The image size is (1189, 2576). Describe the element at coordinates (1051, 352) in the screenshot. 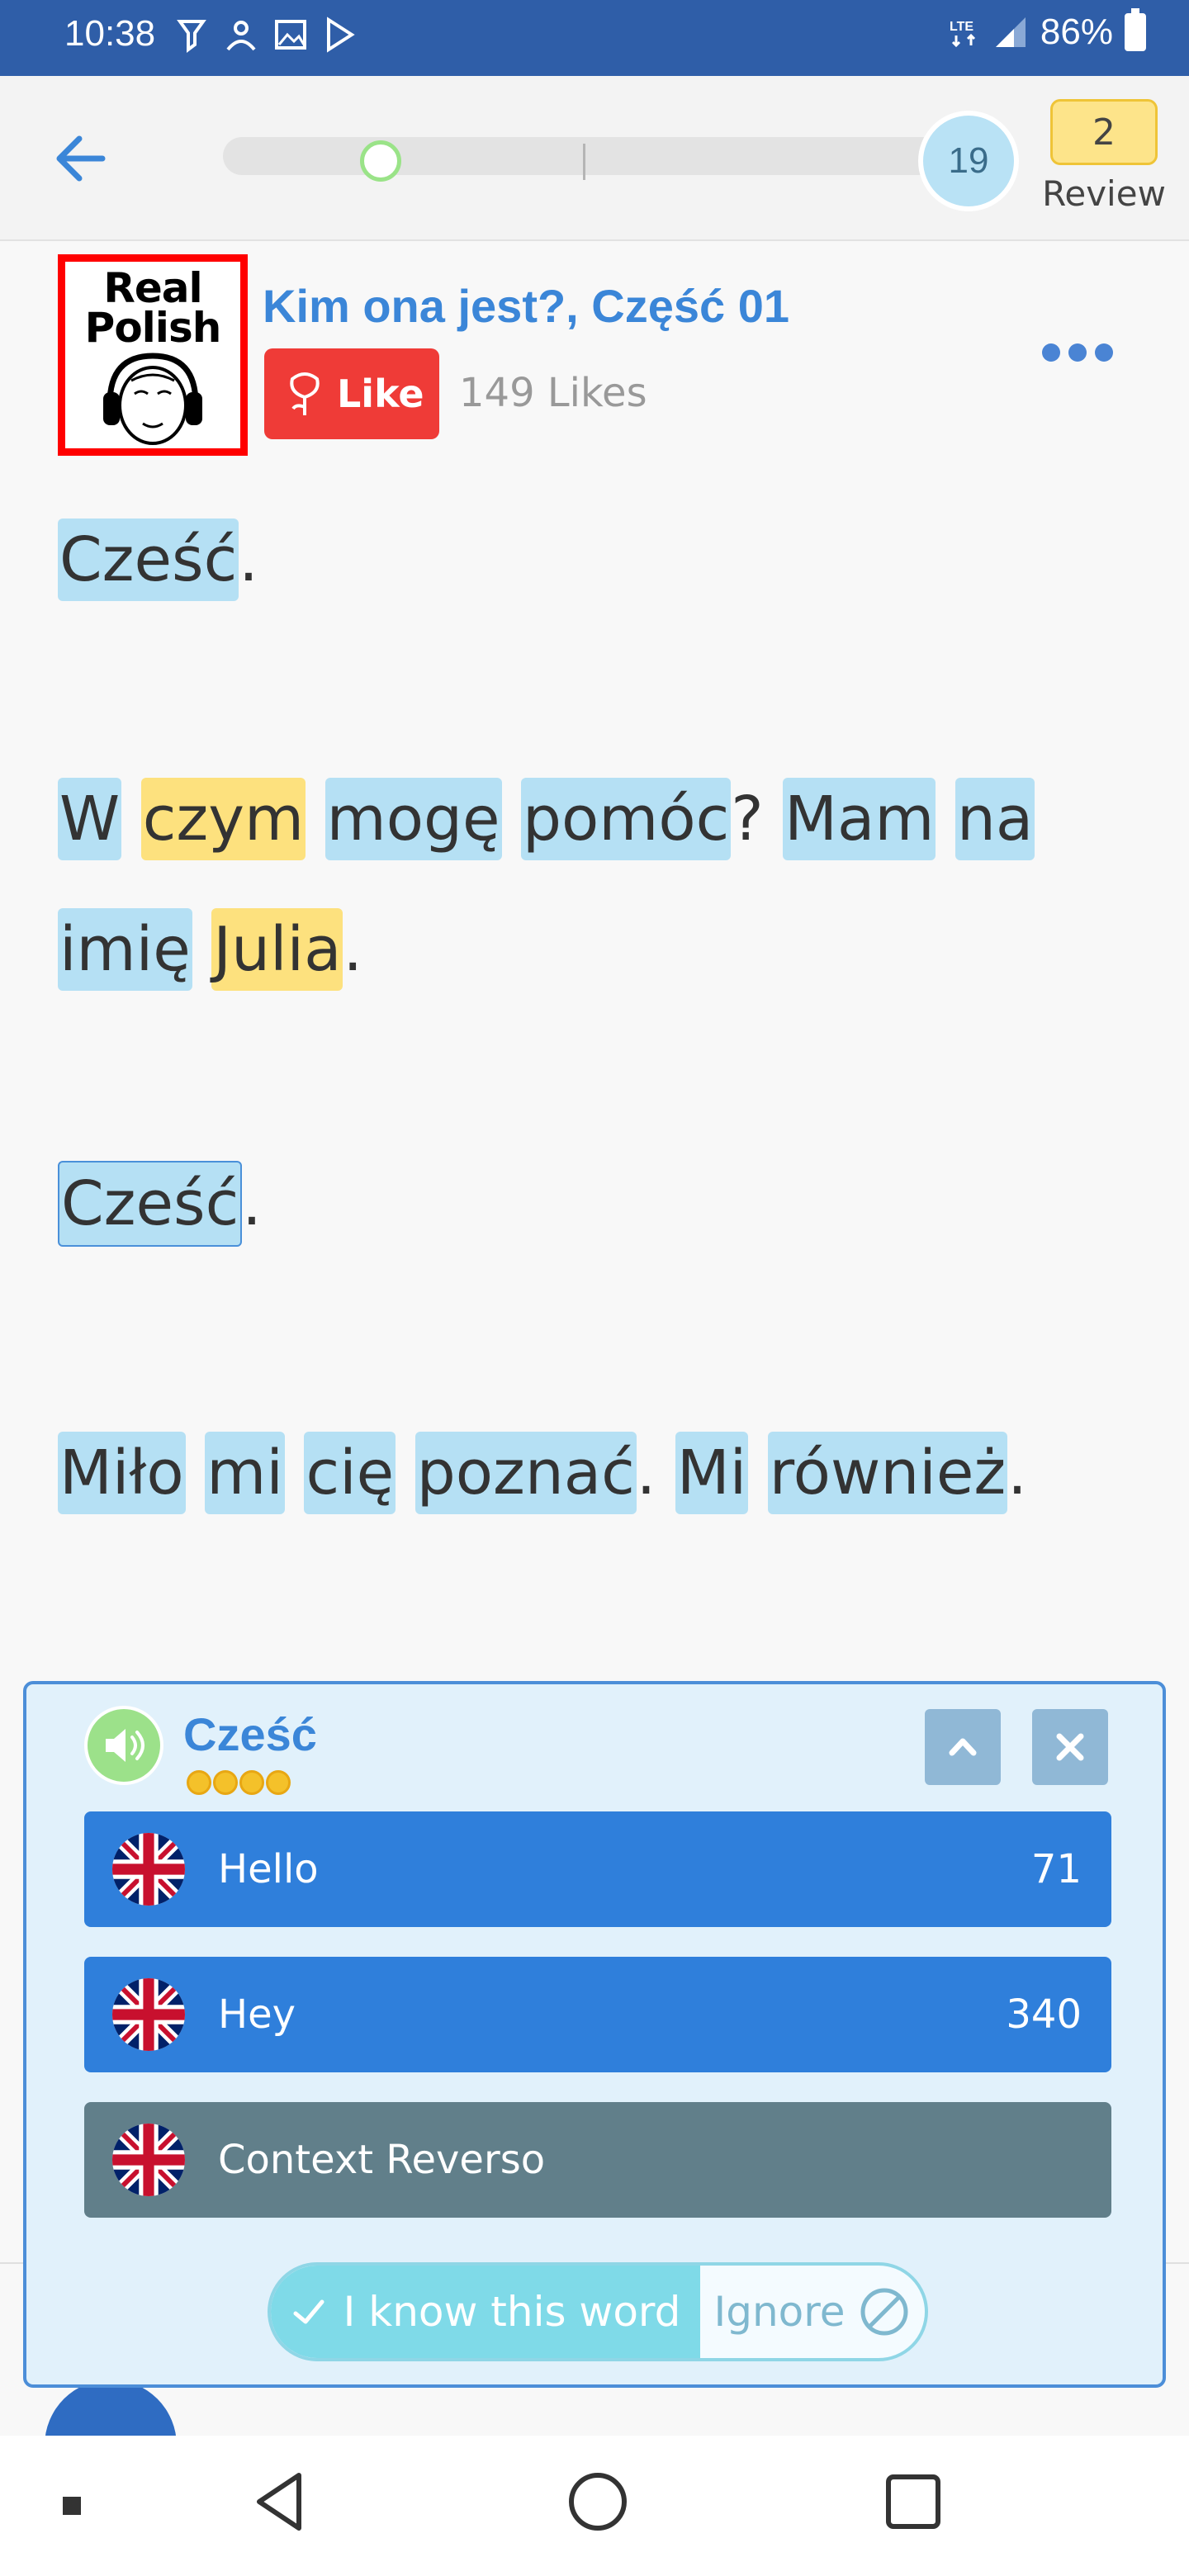

I see `more-dots-icon` at that location.